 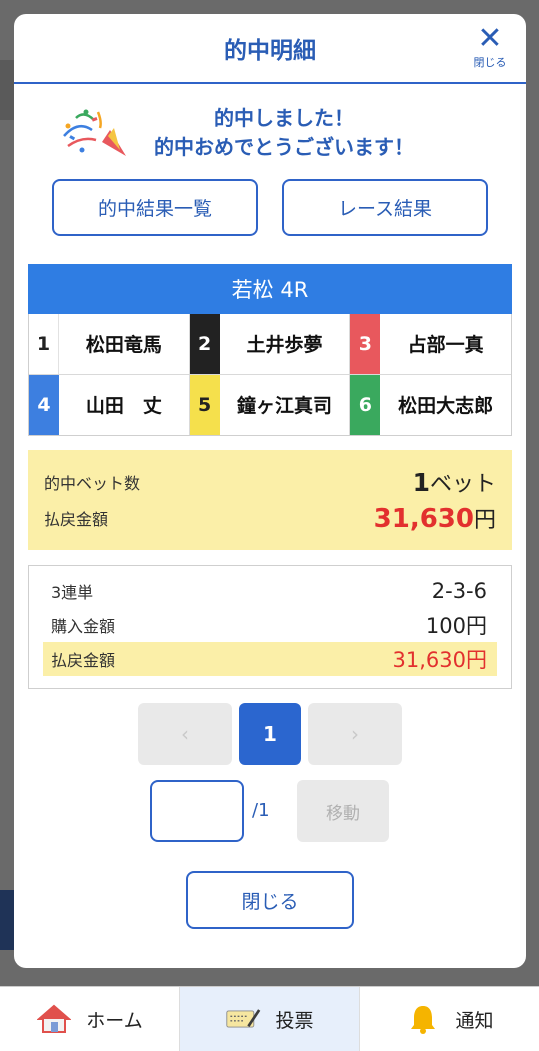 What do you see at coordinates (83, 626) in the screenshot?
I see `purchase-label: 購入金額` at bounding box center [83, 626].